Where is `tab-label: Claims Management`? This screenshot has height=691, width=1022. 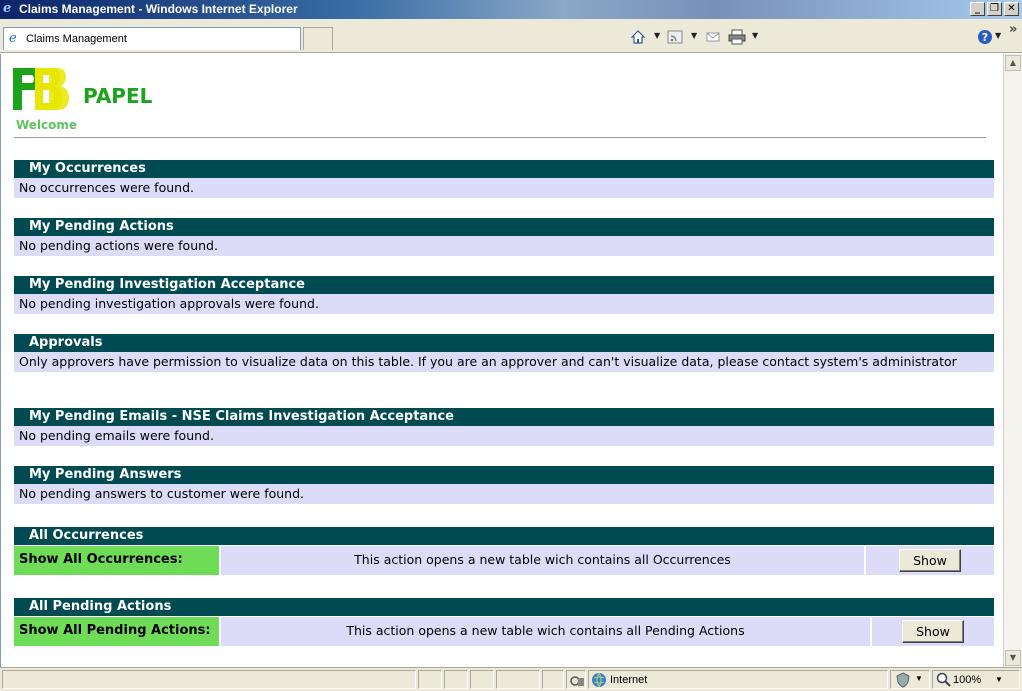 tab-label: Claims Management is located at coordinates (76, 39).